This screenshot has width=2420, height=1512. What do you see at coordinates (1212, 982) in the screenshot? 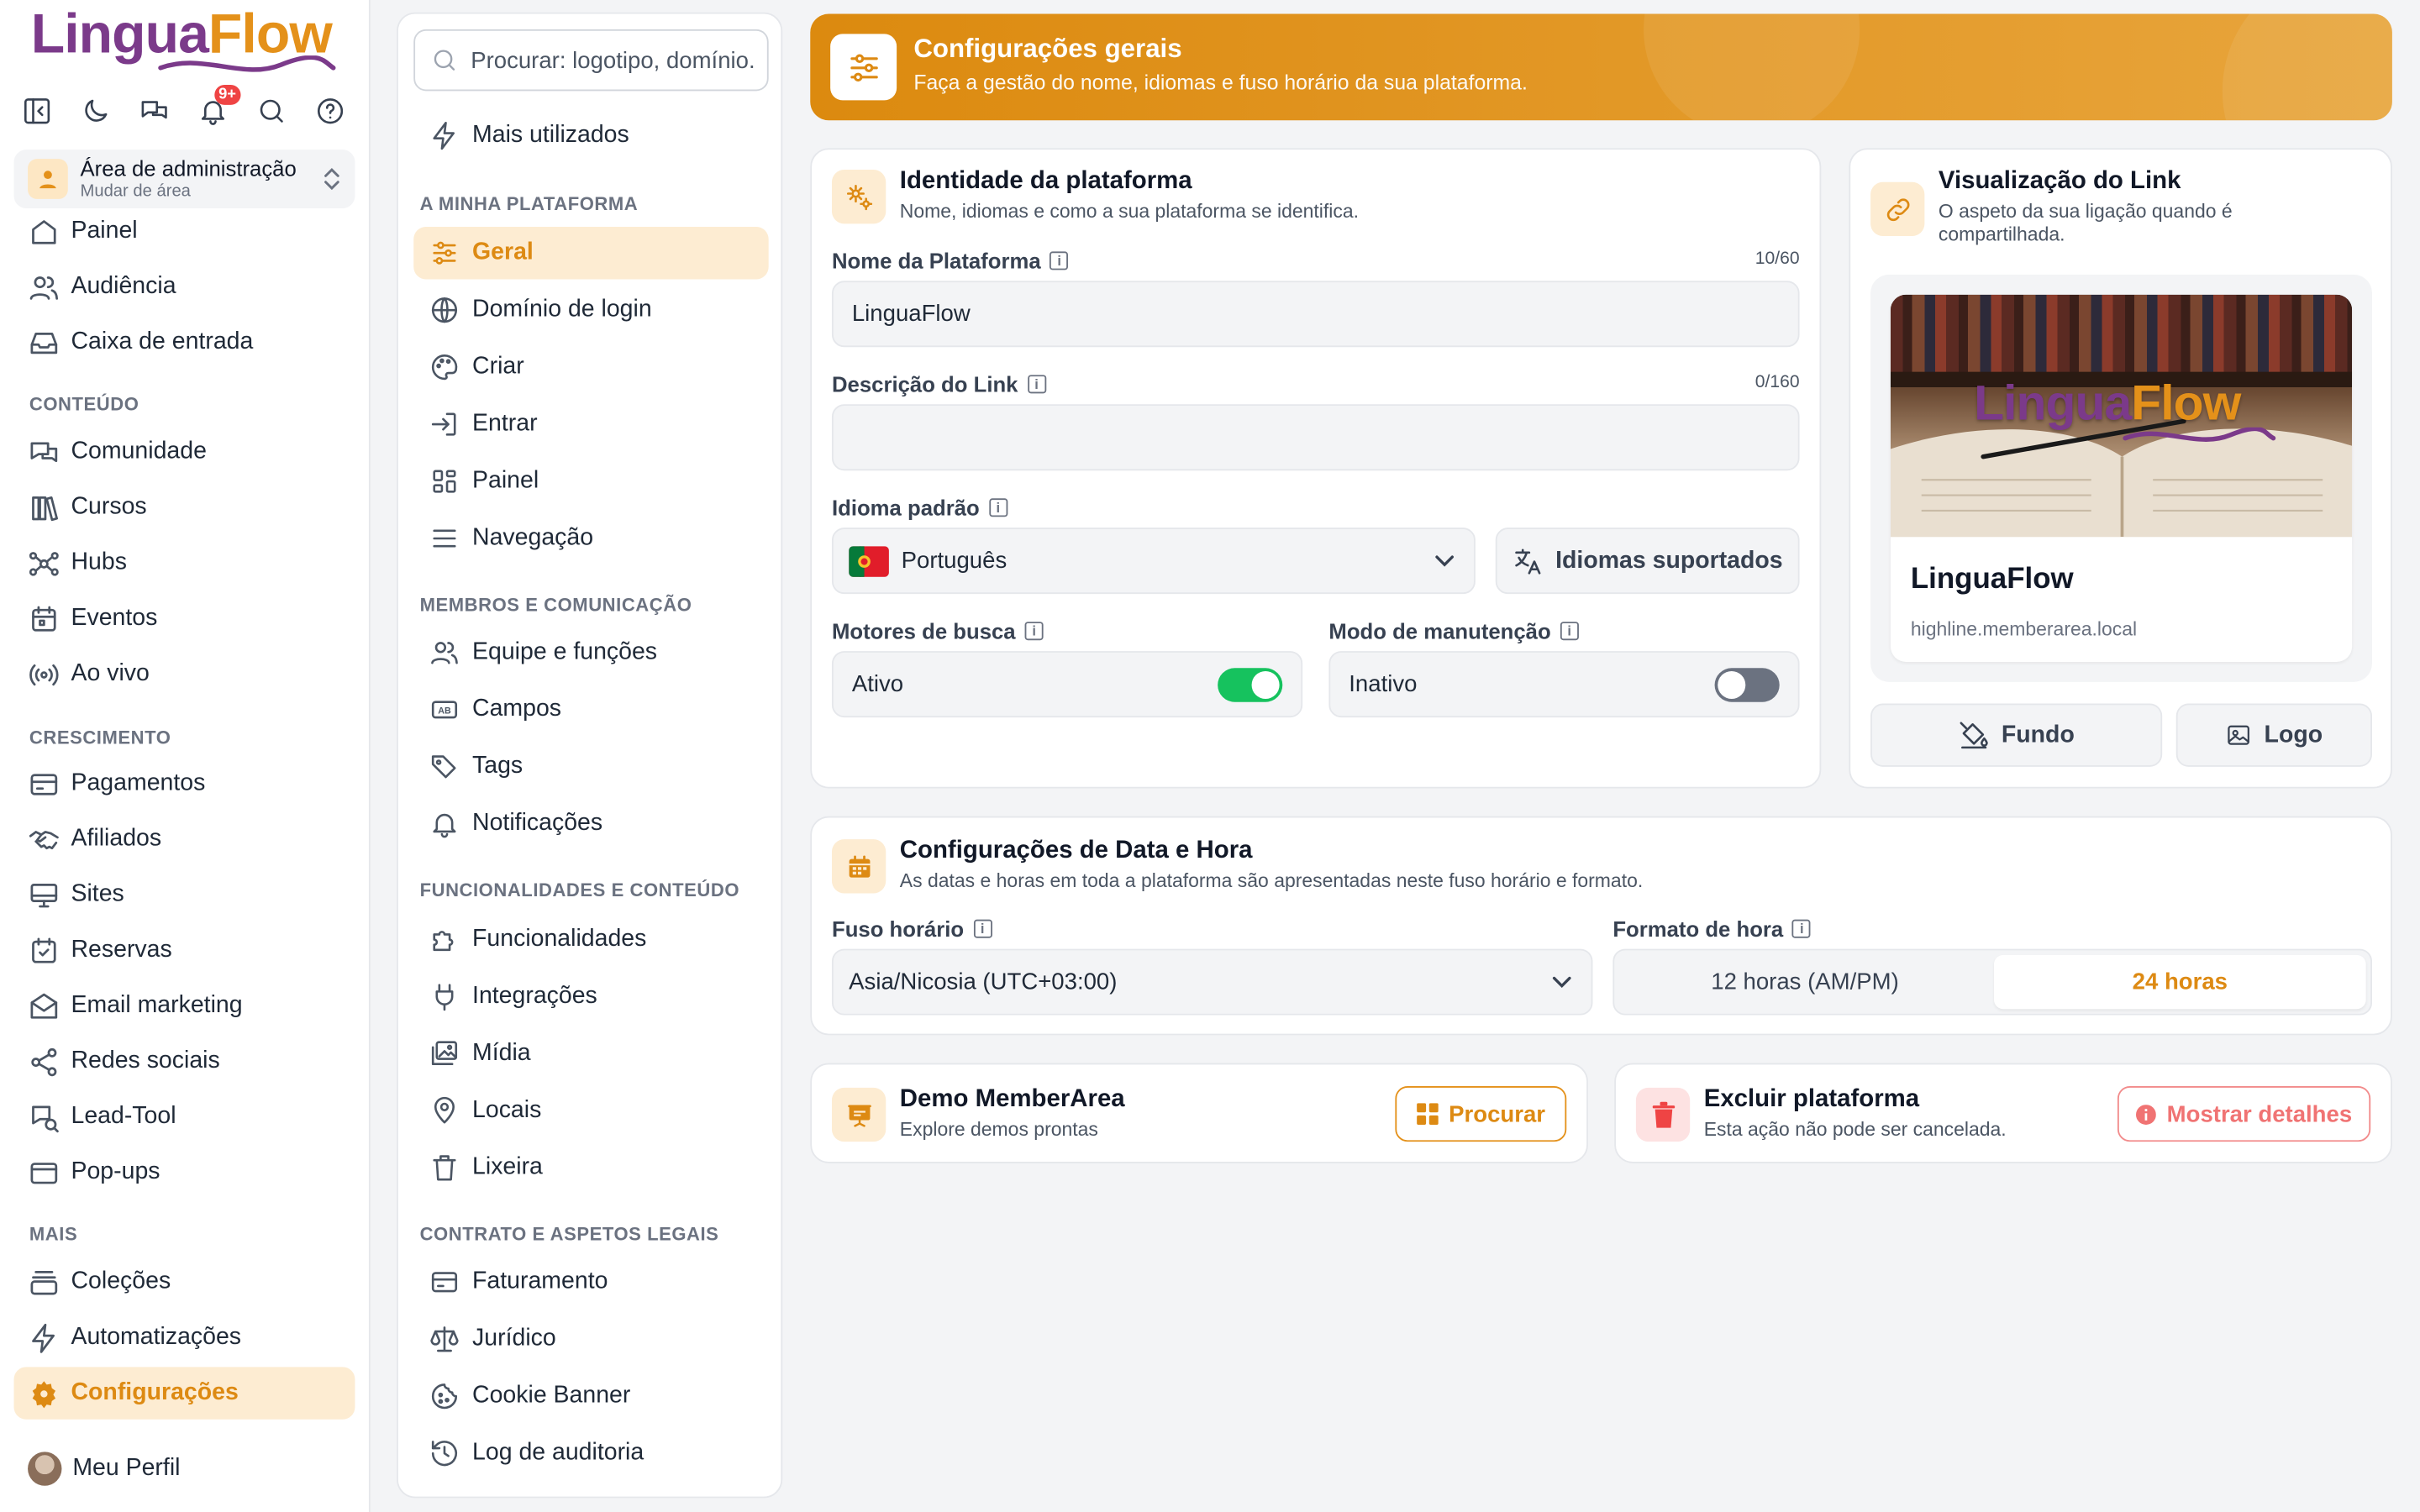
I see `timezone-select: Asia/Nicosia (UTC+03:00)` at bounding box center [1212, 982].